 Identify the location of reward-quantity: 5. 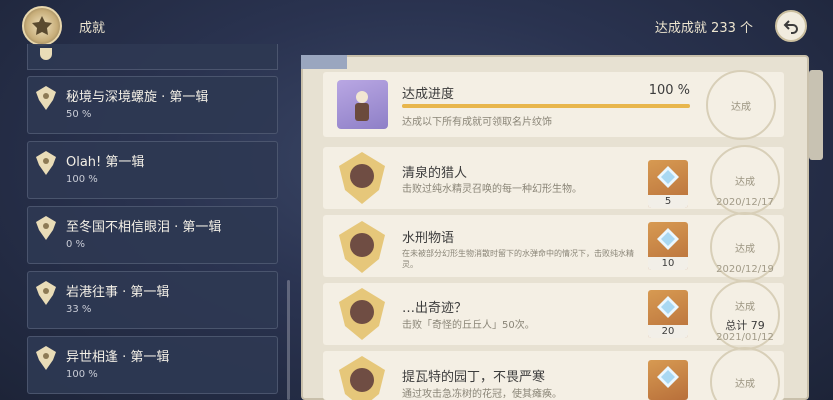
(668, 201).